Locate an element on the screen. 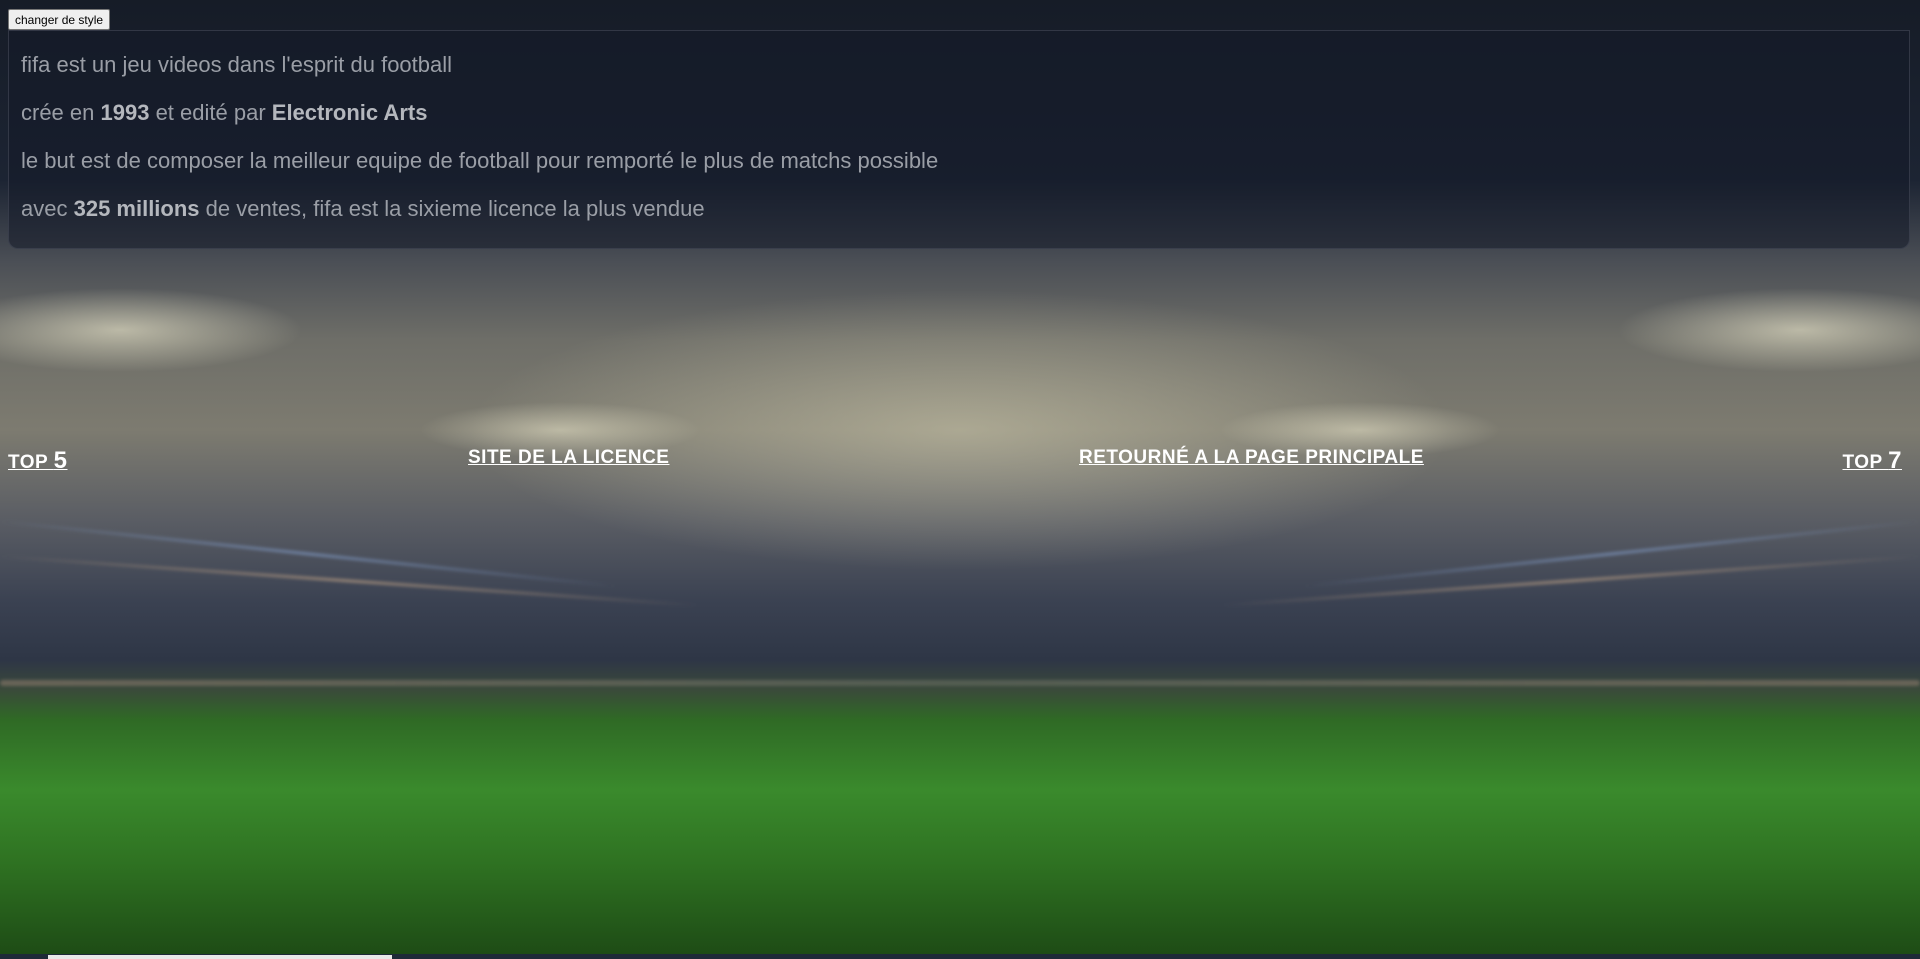  horizon-glow is located at coordinates (960, 683).